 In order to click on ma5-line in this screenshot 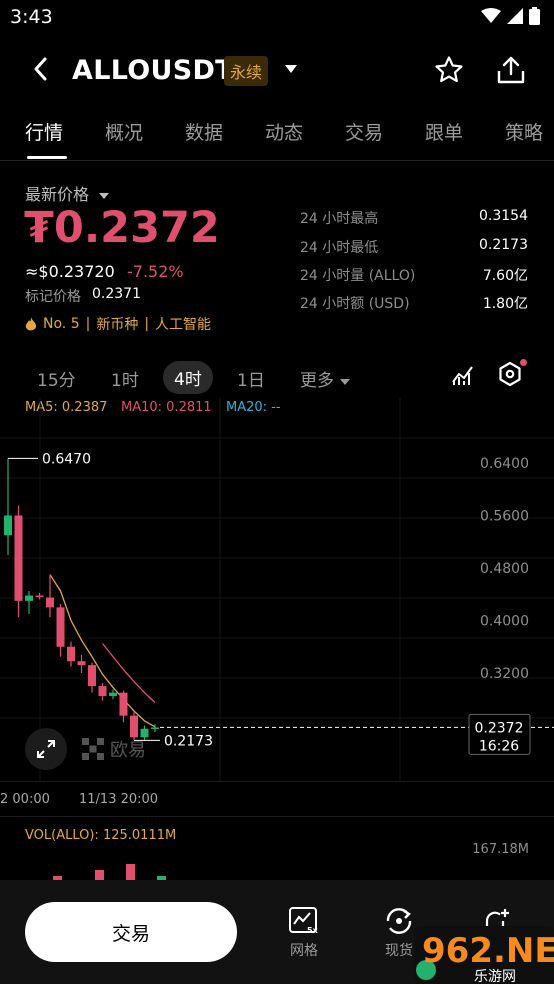, I will do `click(102, 651)`.